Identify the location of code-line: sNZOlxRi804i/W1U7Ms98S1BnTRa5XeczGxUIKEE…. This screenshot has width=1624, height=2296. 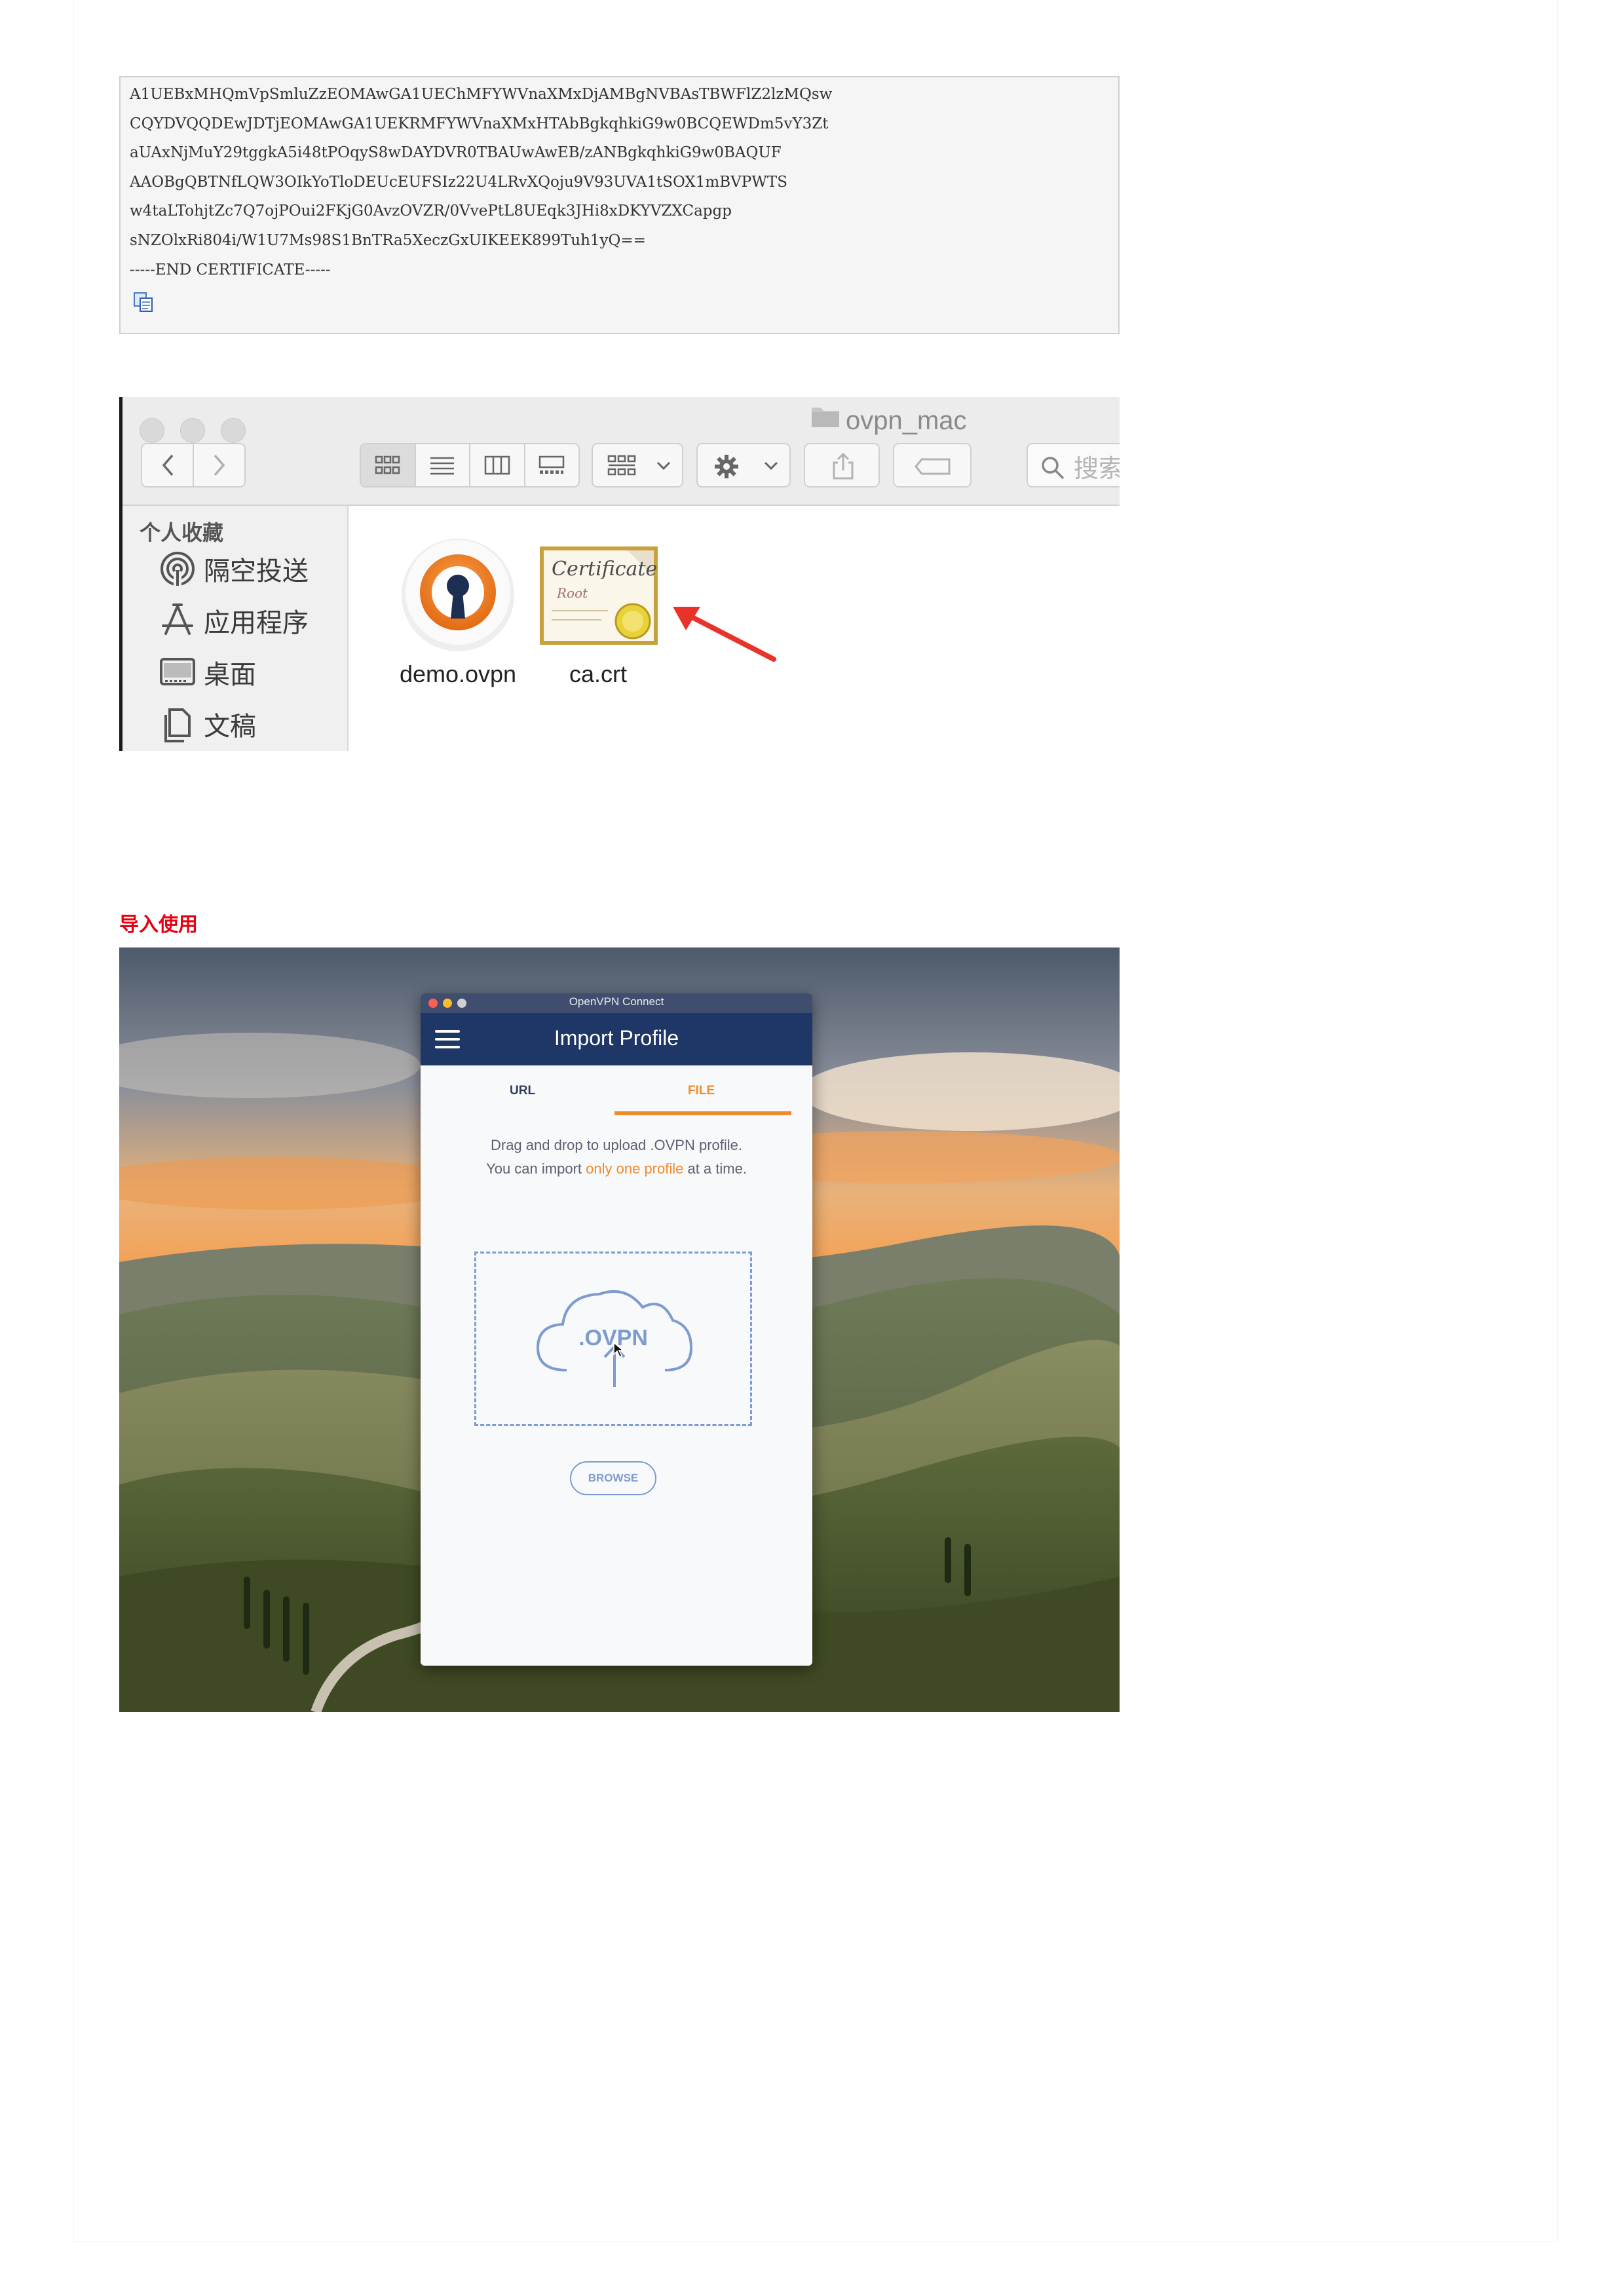
(388, 240).